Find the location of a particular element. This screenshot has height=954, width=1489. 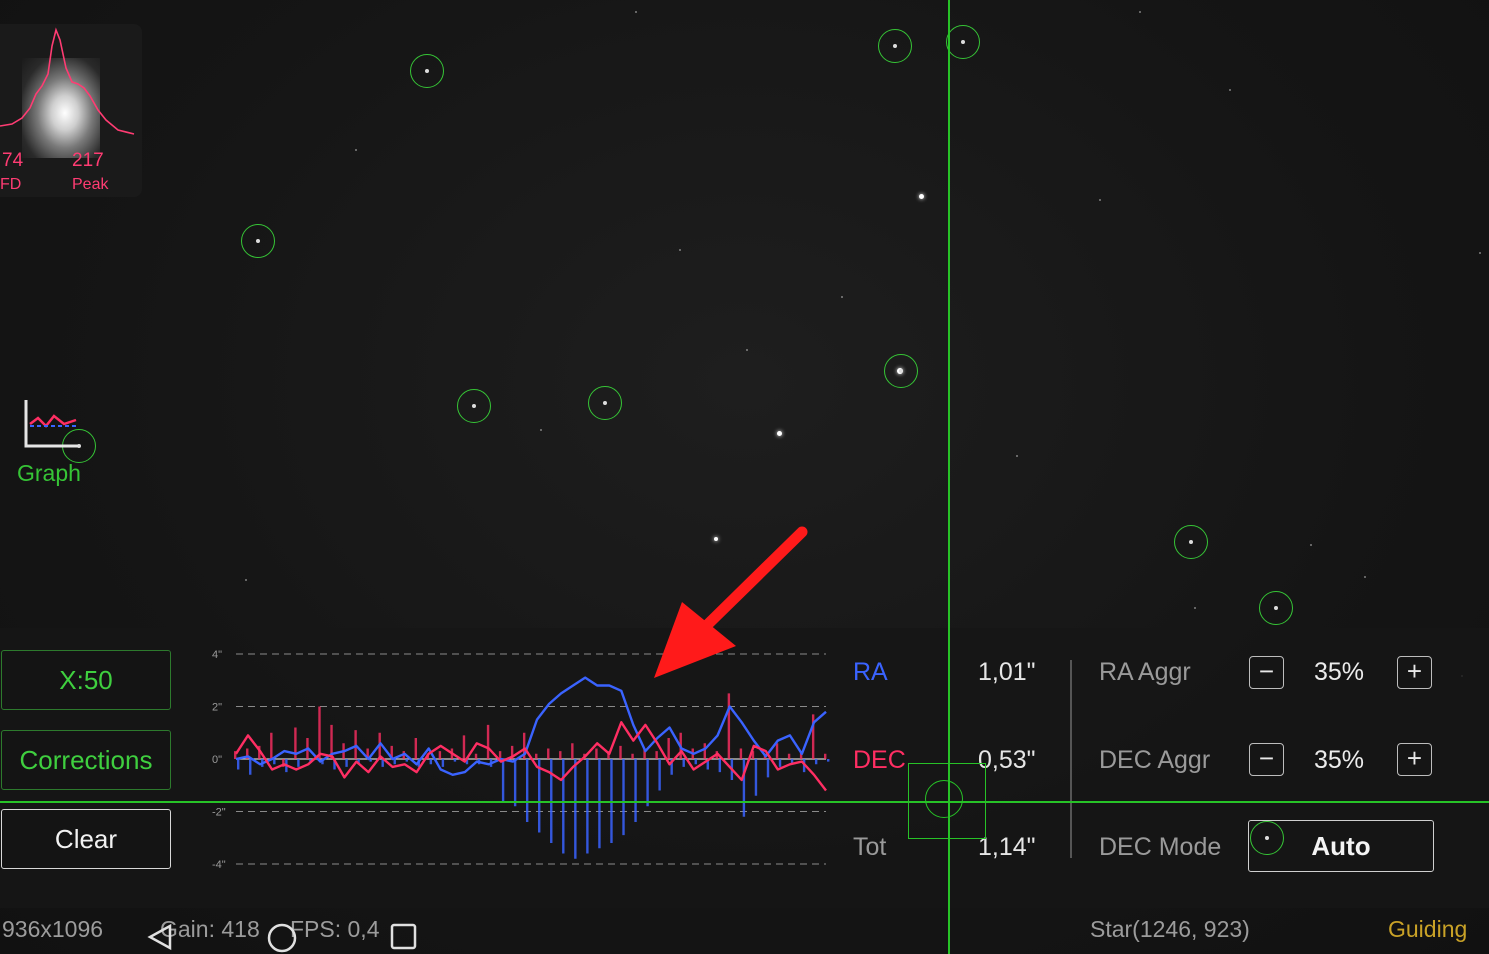

fwhm-value: 74 is located at coordinates (13, 160).